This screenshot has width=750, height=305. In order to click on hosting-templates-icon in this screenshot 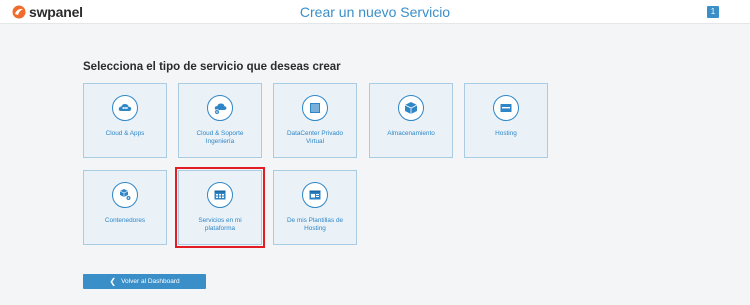, I will do `click(315, 195)`.